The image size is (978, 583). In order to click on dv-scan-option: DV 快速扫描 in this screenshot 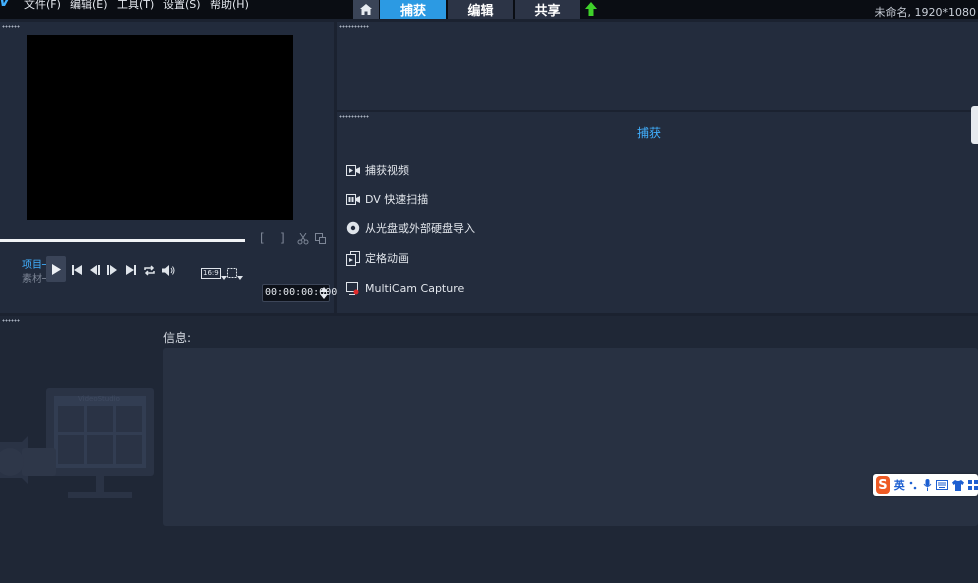, I will do `click(386, 199)`.